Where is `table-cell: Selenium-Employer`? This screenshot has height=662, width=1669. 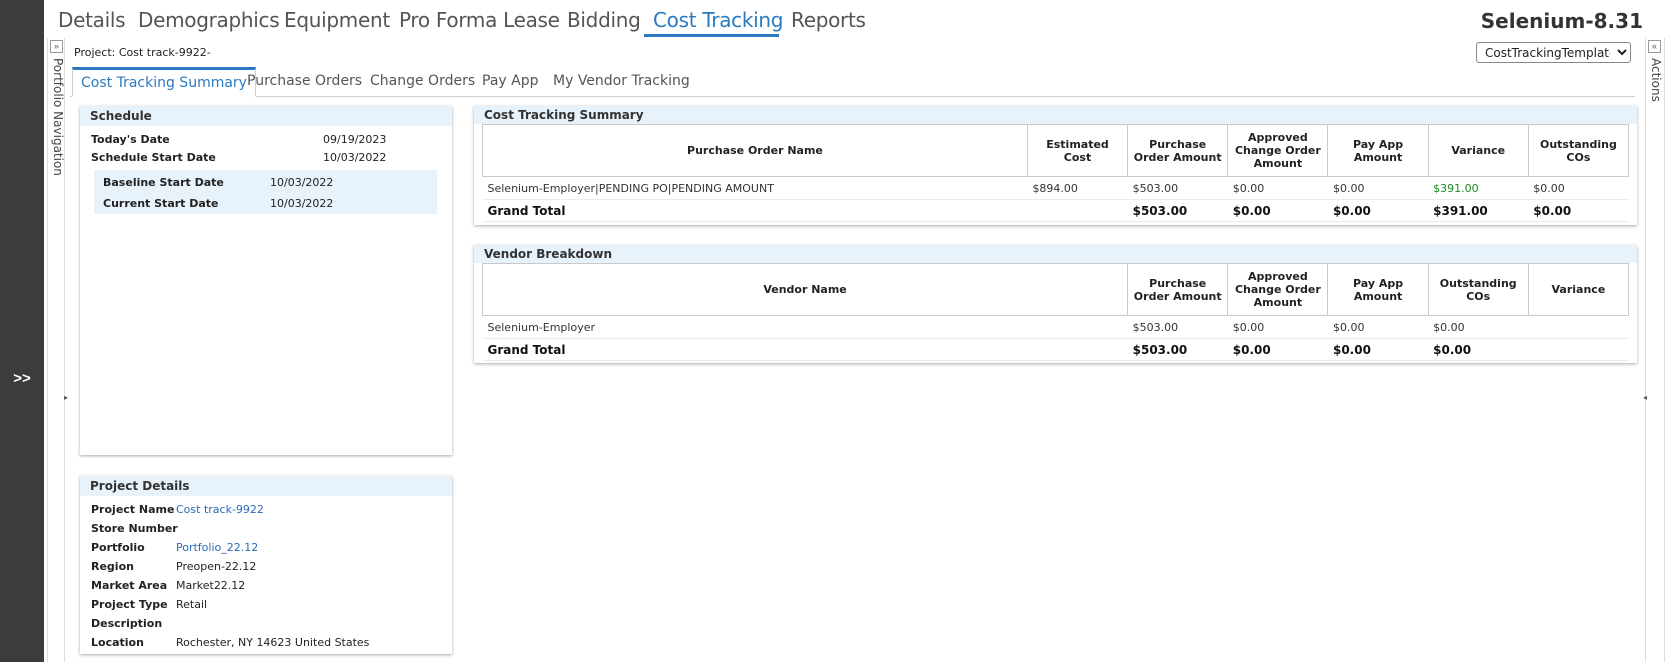
table-cell: Selenium-Employer is located at coordinates (805, 327).